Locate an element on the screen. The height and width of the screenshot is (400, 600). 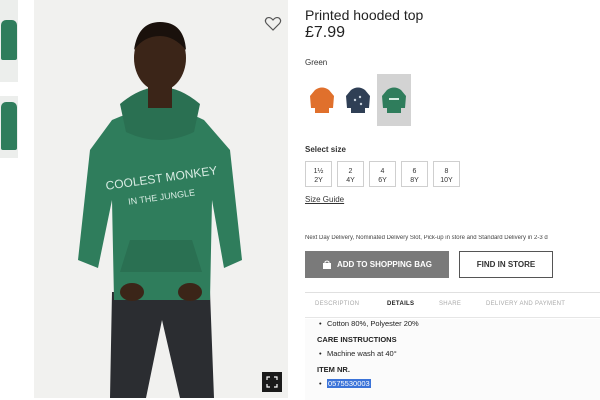
size-guide-link: Size Guide is located at coordinates (324, 199).